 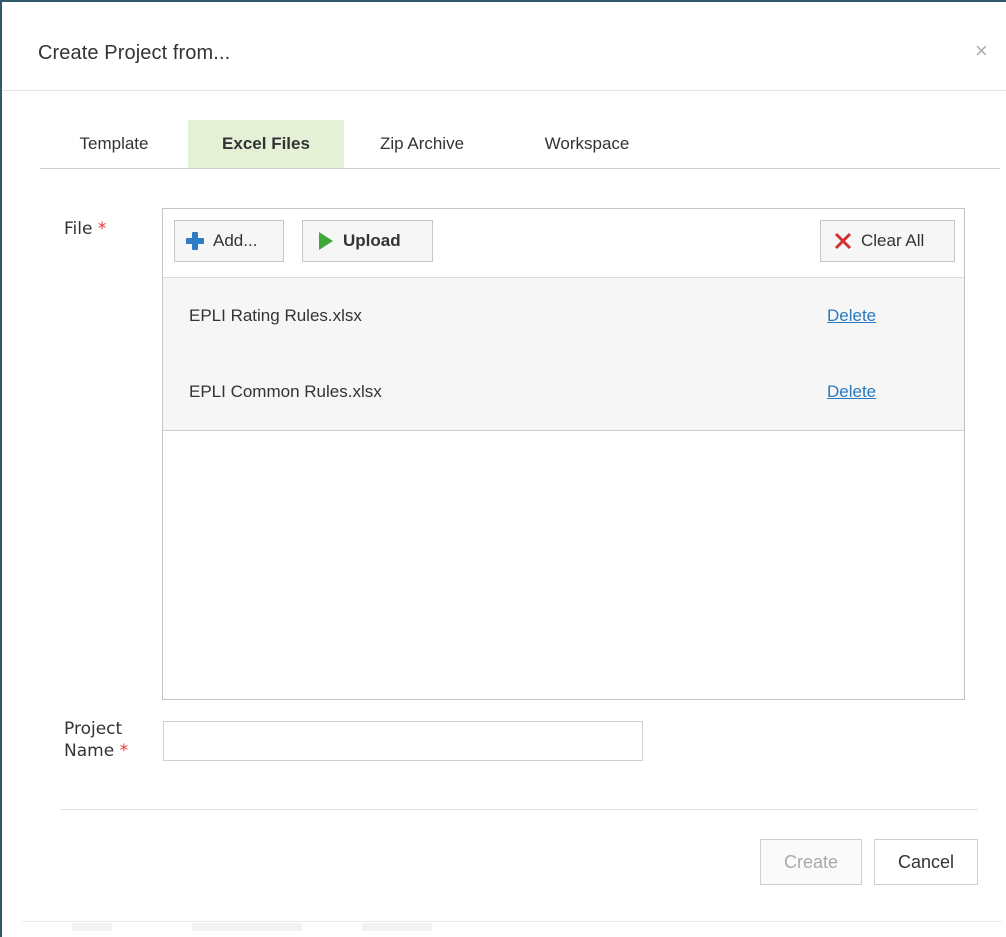 What do you see at coordinates (563, 243) in the screenshot?
I see `upload-toolbar: Add... Upload Clear All` at bounding box center [563, 243].